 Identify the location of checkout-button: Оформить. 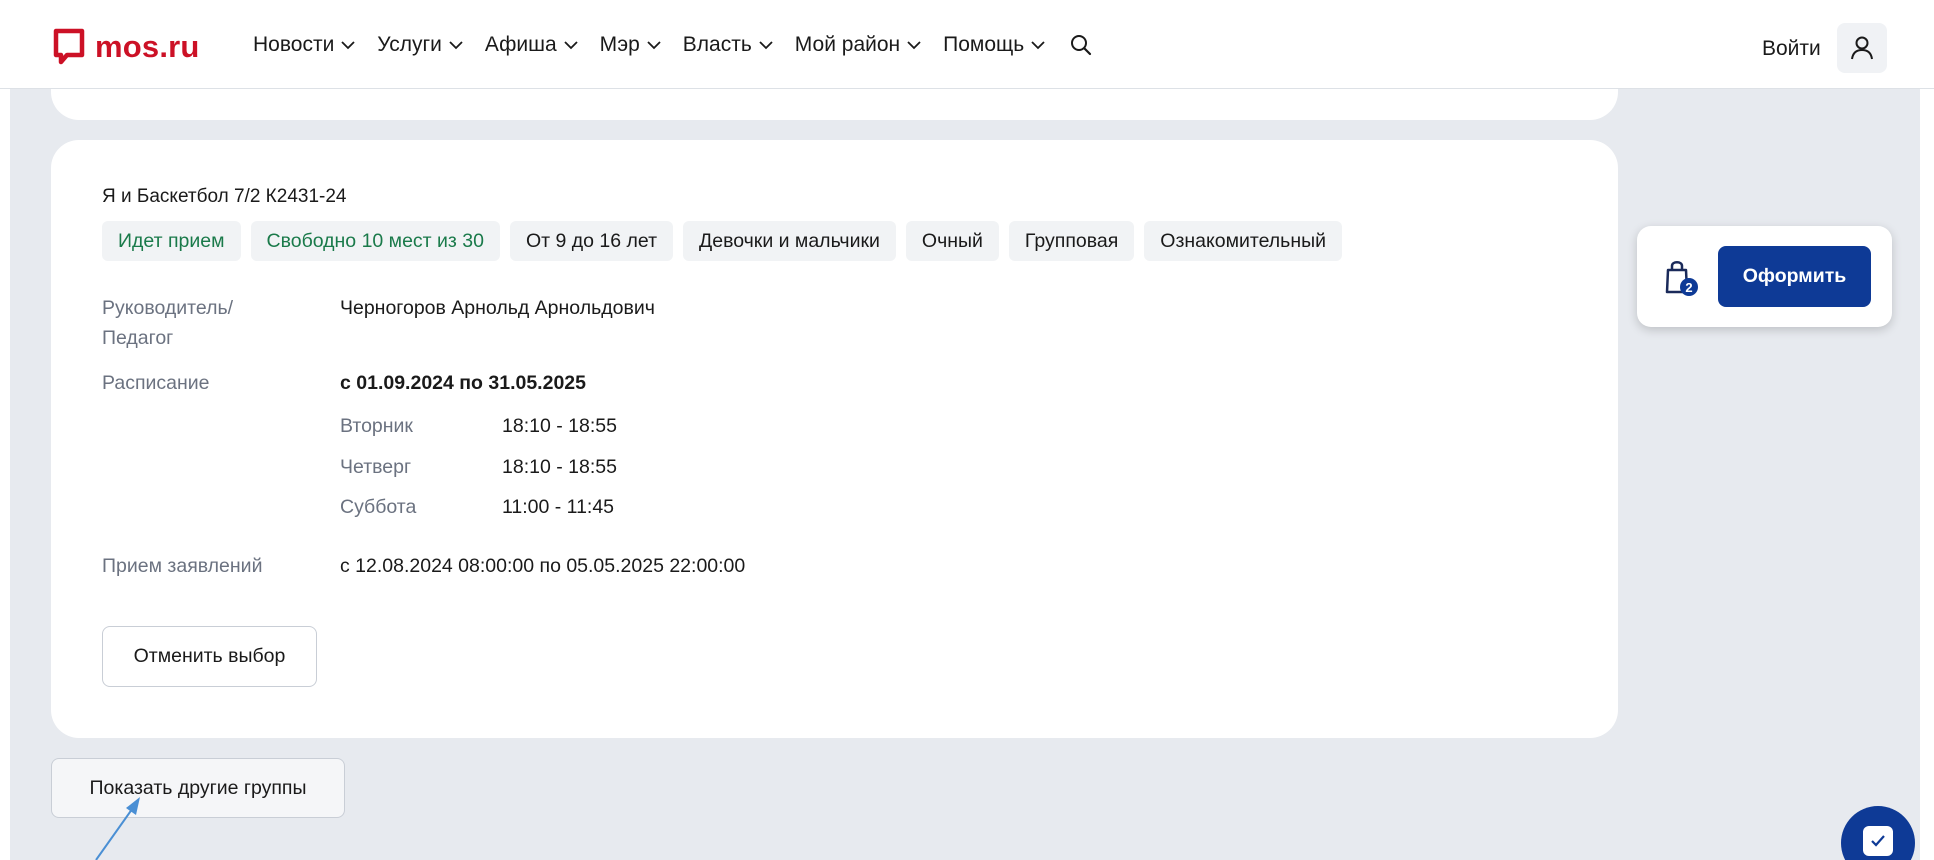
(1794, 276).